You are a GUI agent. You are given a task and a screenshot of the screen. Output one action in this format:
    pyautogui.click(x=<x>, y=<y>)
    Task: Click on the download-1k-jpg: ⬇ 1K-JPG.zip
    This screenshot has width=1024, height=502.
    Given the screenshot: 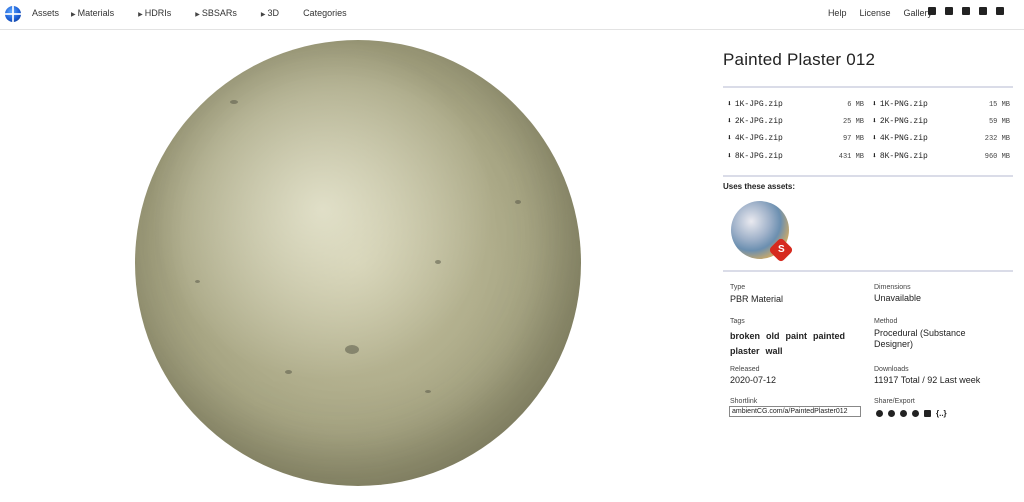 What is the action you would take?
    pyautogui.click(x=755, y=104)
    